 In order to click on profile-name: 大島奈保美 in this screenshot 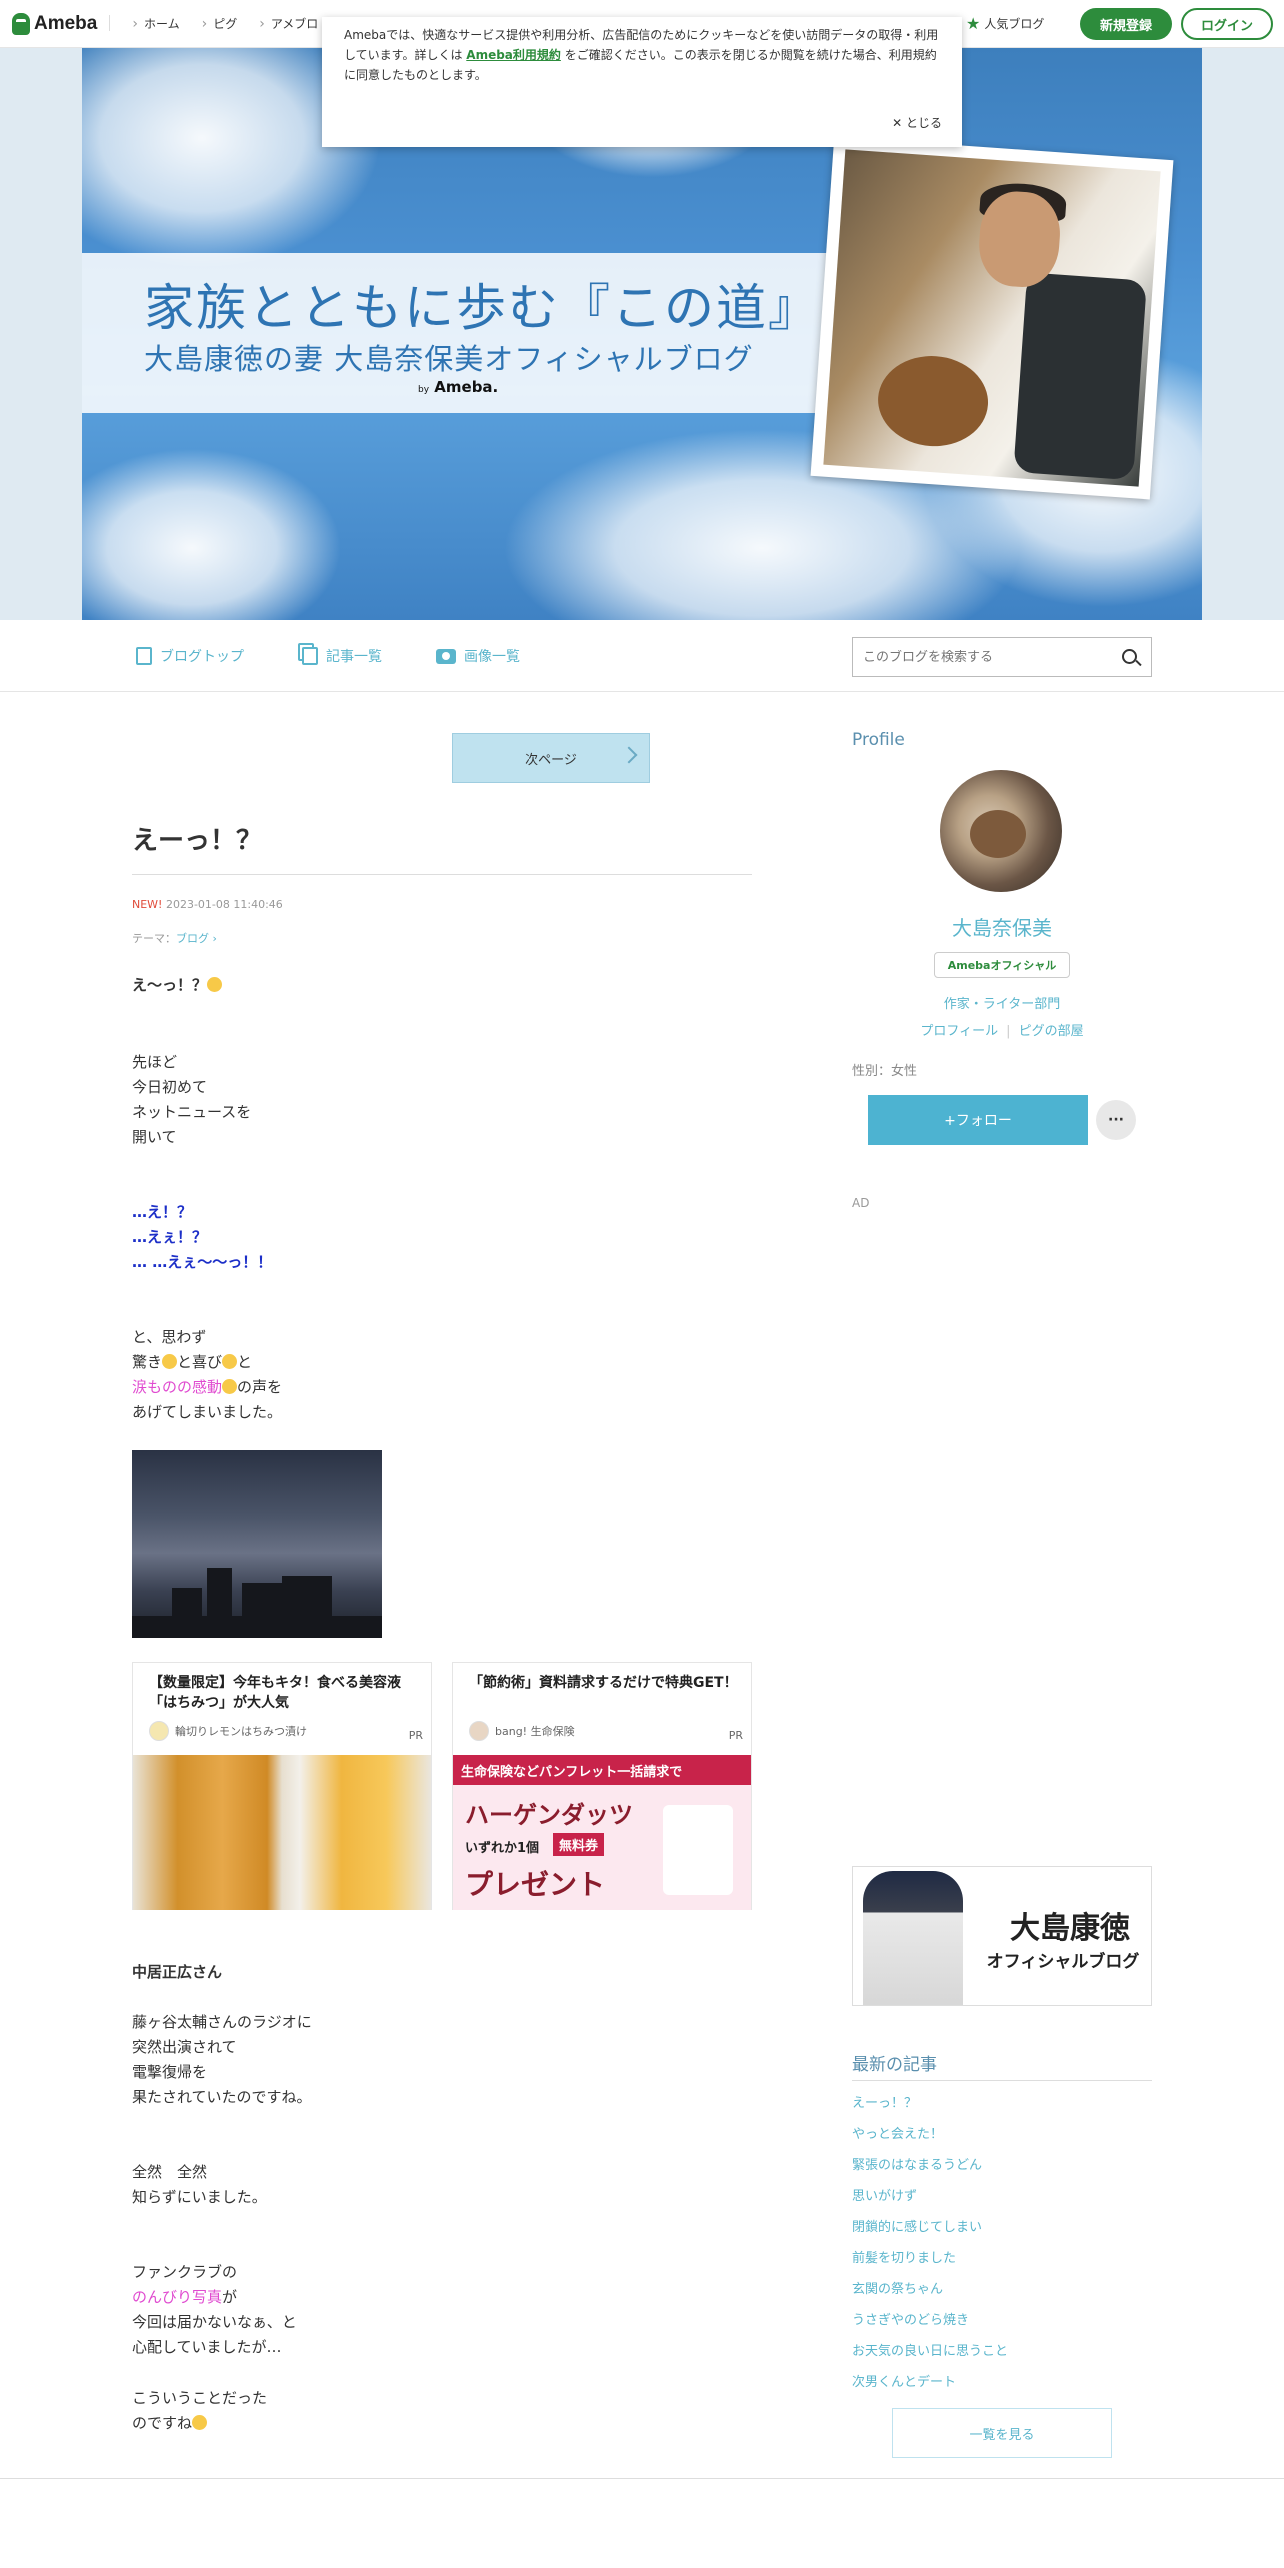, I will do `click(1002, 926)`.